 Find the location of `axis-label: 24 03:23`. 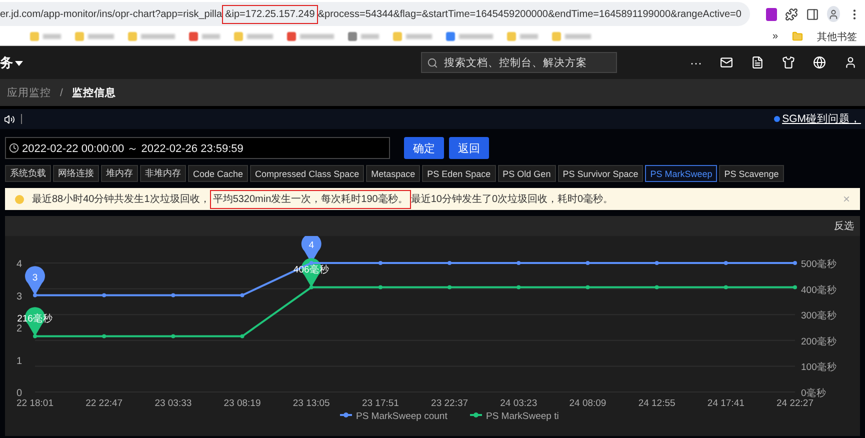

axis-label: 24 03:23 is located at coordinates (519, 403).